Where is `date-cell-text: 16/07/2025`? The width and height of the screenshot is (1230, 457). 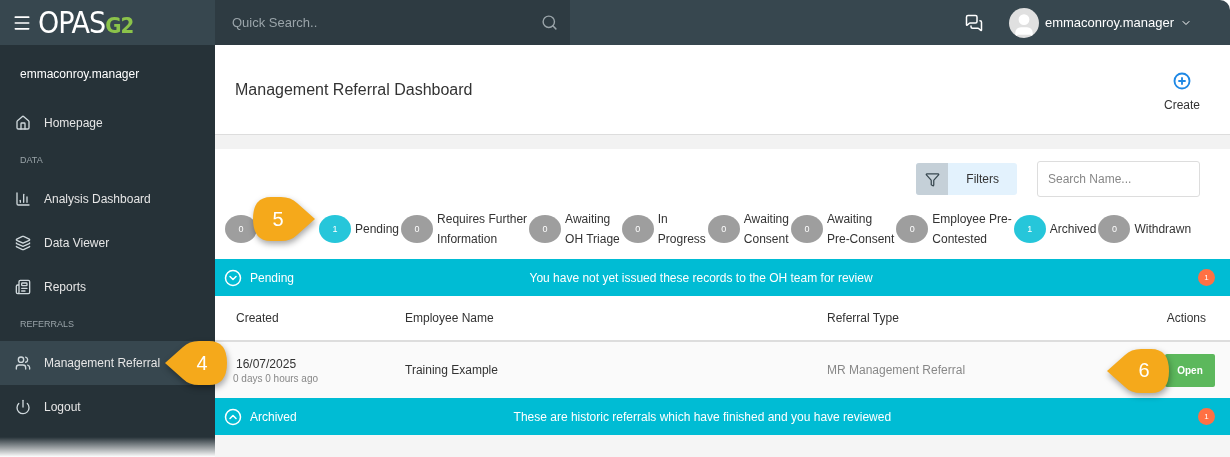
date-cell-text: 16/07/2025 is located at coordinates (267, 363).